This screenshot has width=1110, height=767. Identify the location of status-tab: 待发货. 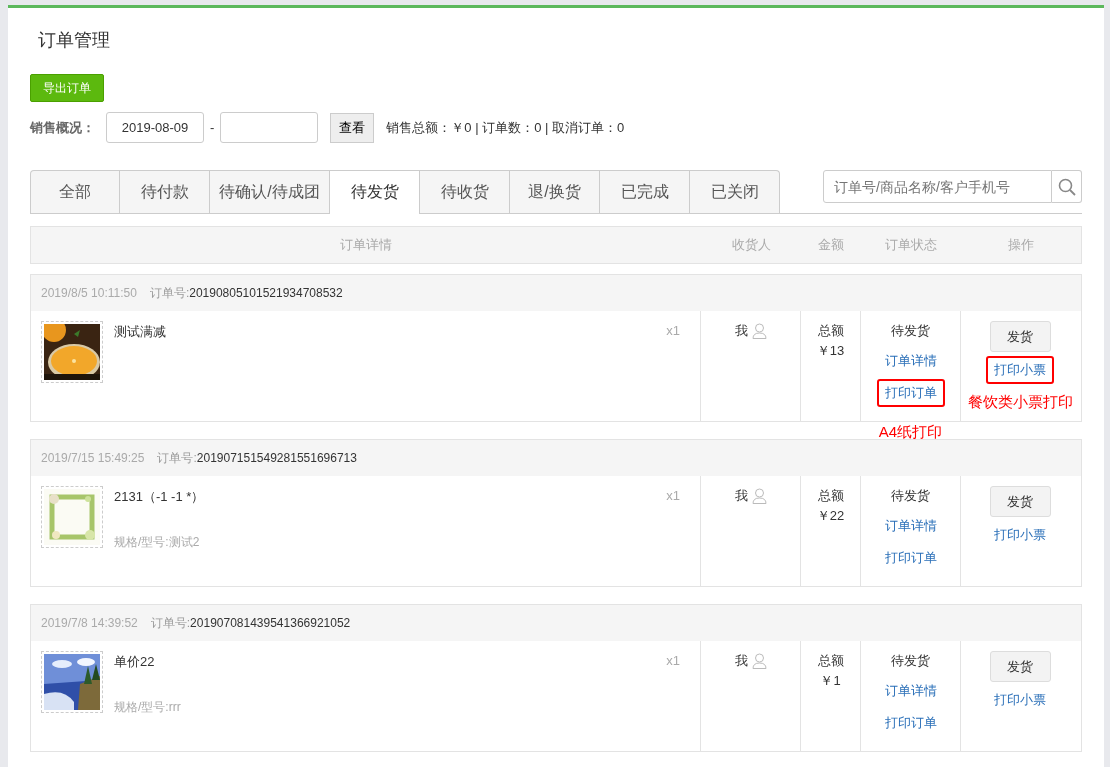
(375, 192).